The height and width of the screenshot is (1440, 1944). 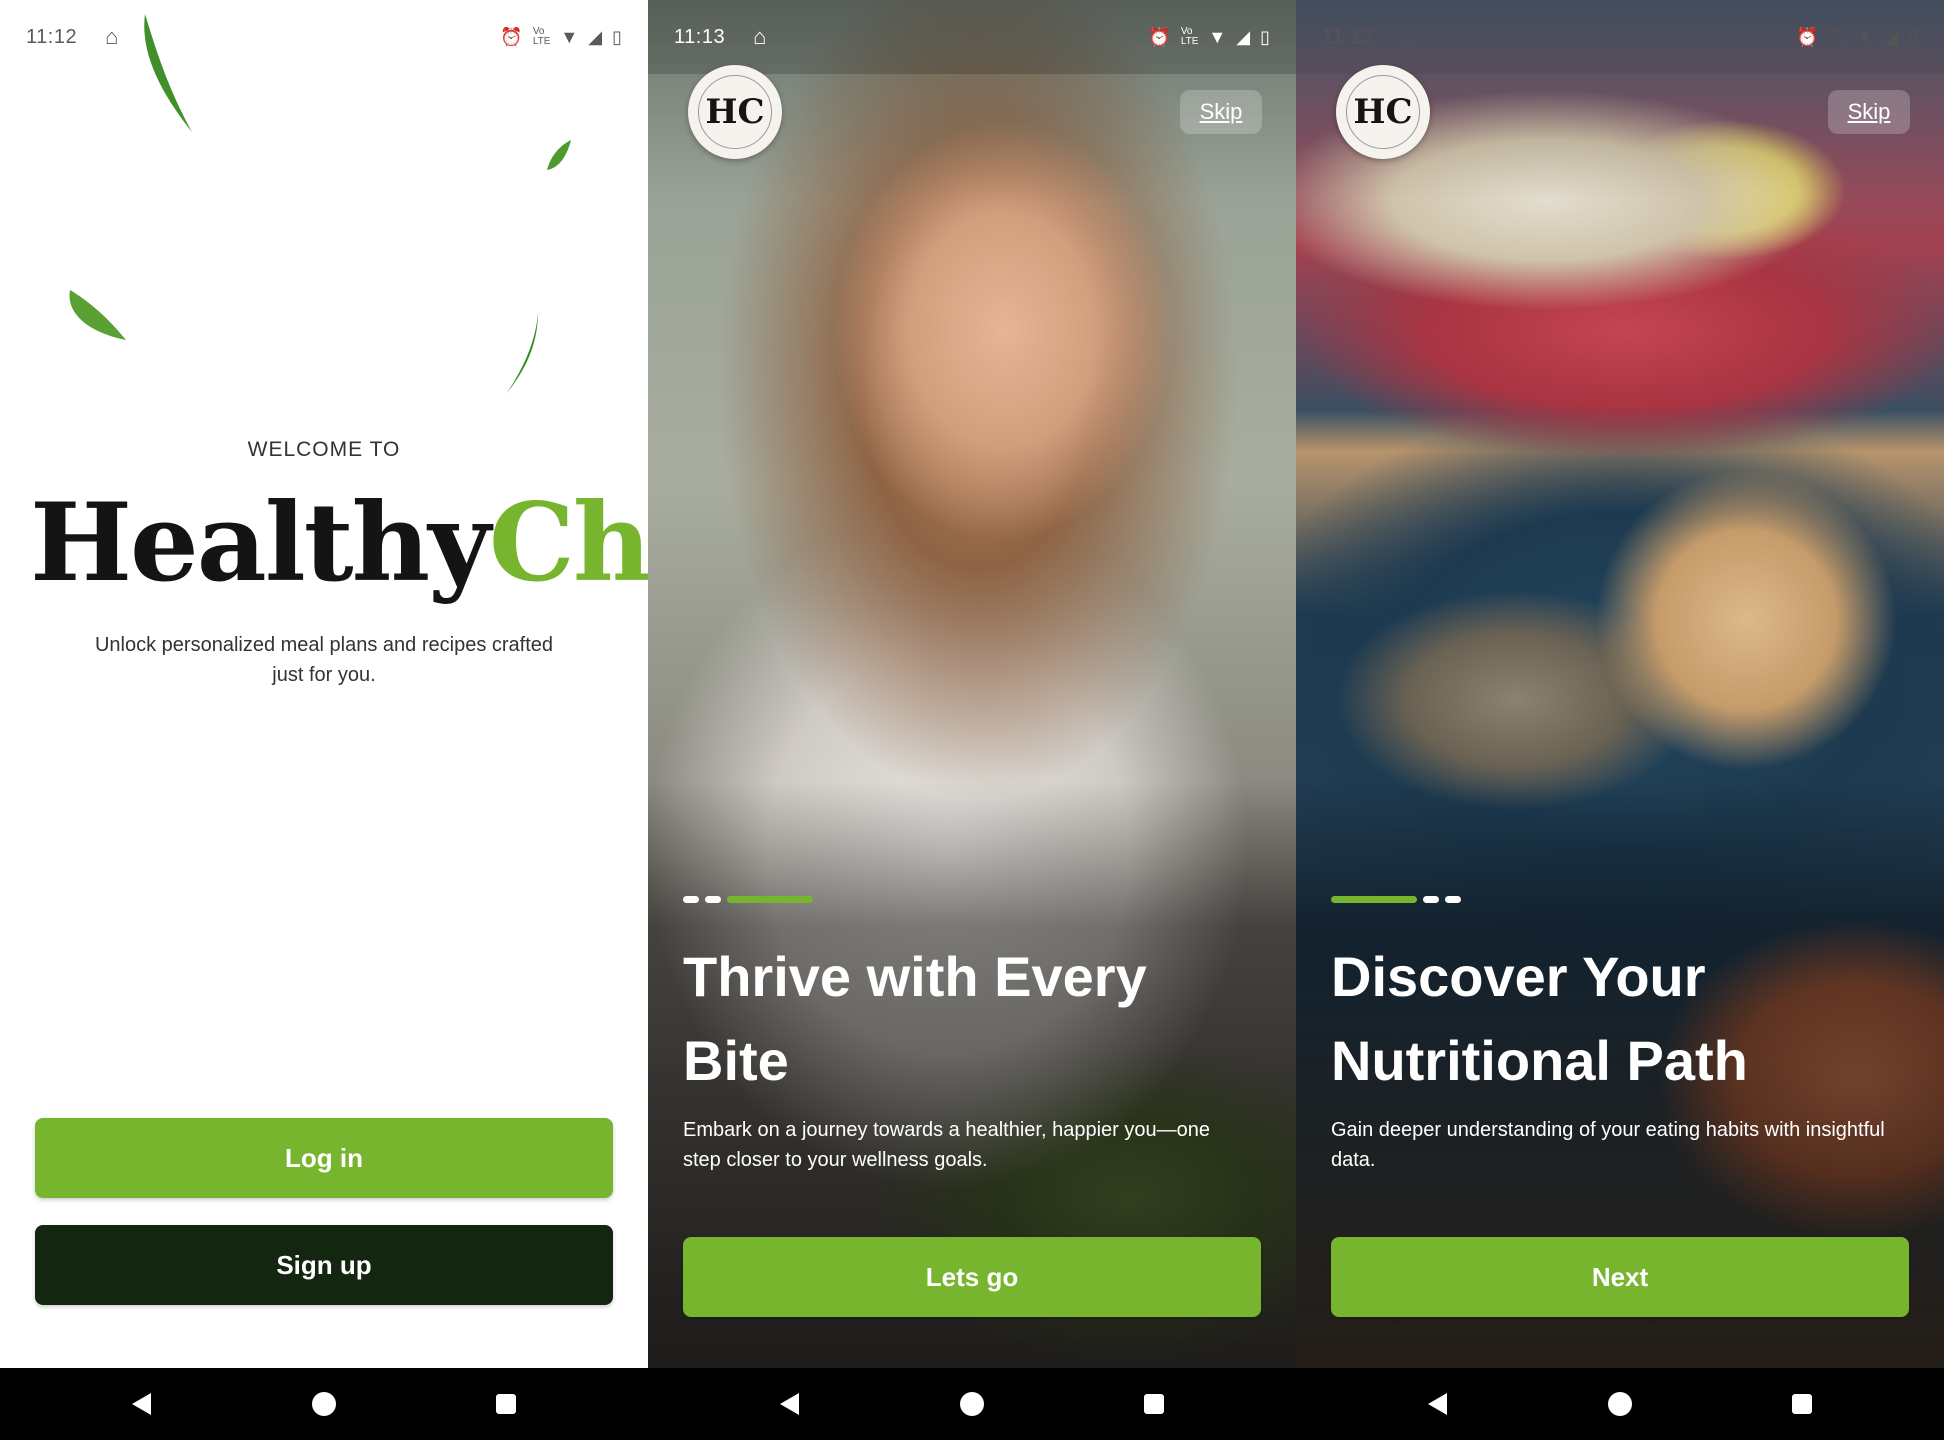 What do you see at coordinates (1539, 1018) in the screenshot?
I see `onboarding-heading: Discover Your Nutritional Path` at bounding box center [1539, 1018].